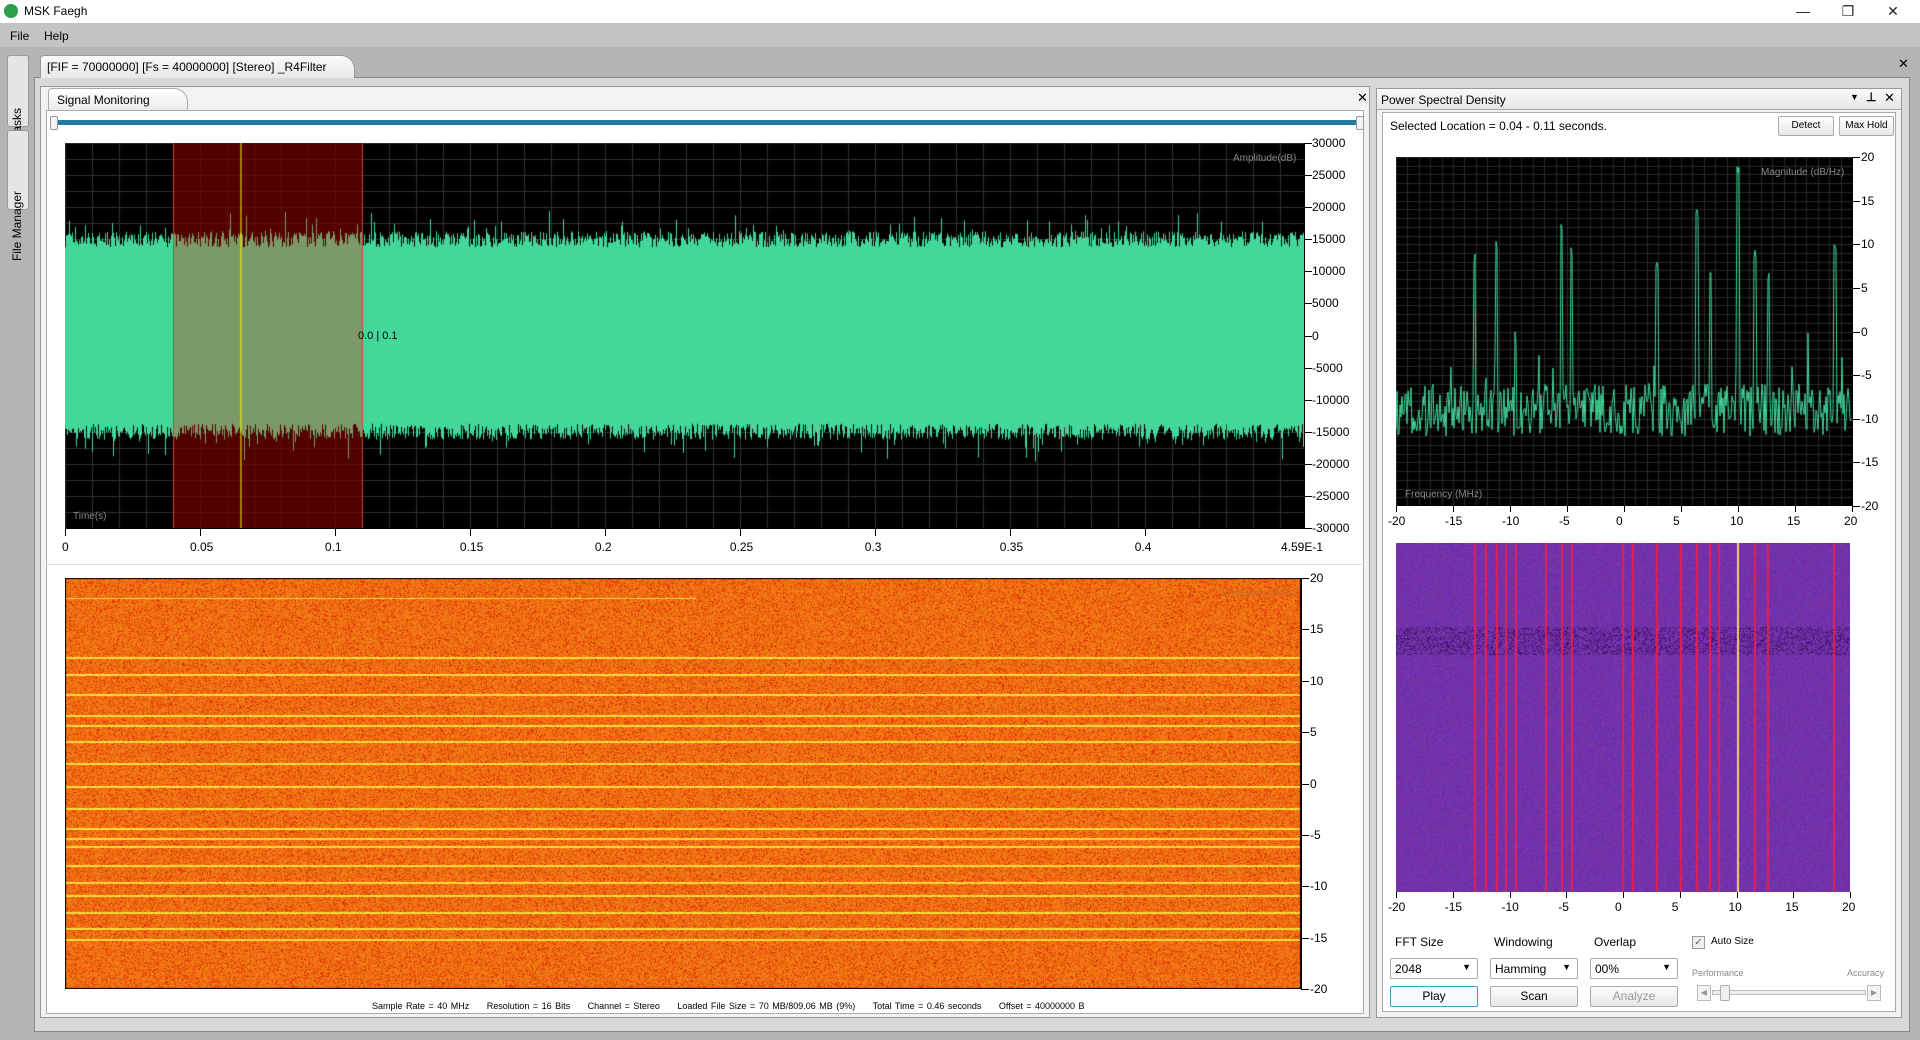 The width and height of the screenshot is (1920, 1040). What do you see at coordinates (1868, 200) in the screenshot?
I see `y-tick-label: 15` at bounding box center [1868, 200].